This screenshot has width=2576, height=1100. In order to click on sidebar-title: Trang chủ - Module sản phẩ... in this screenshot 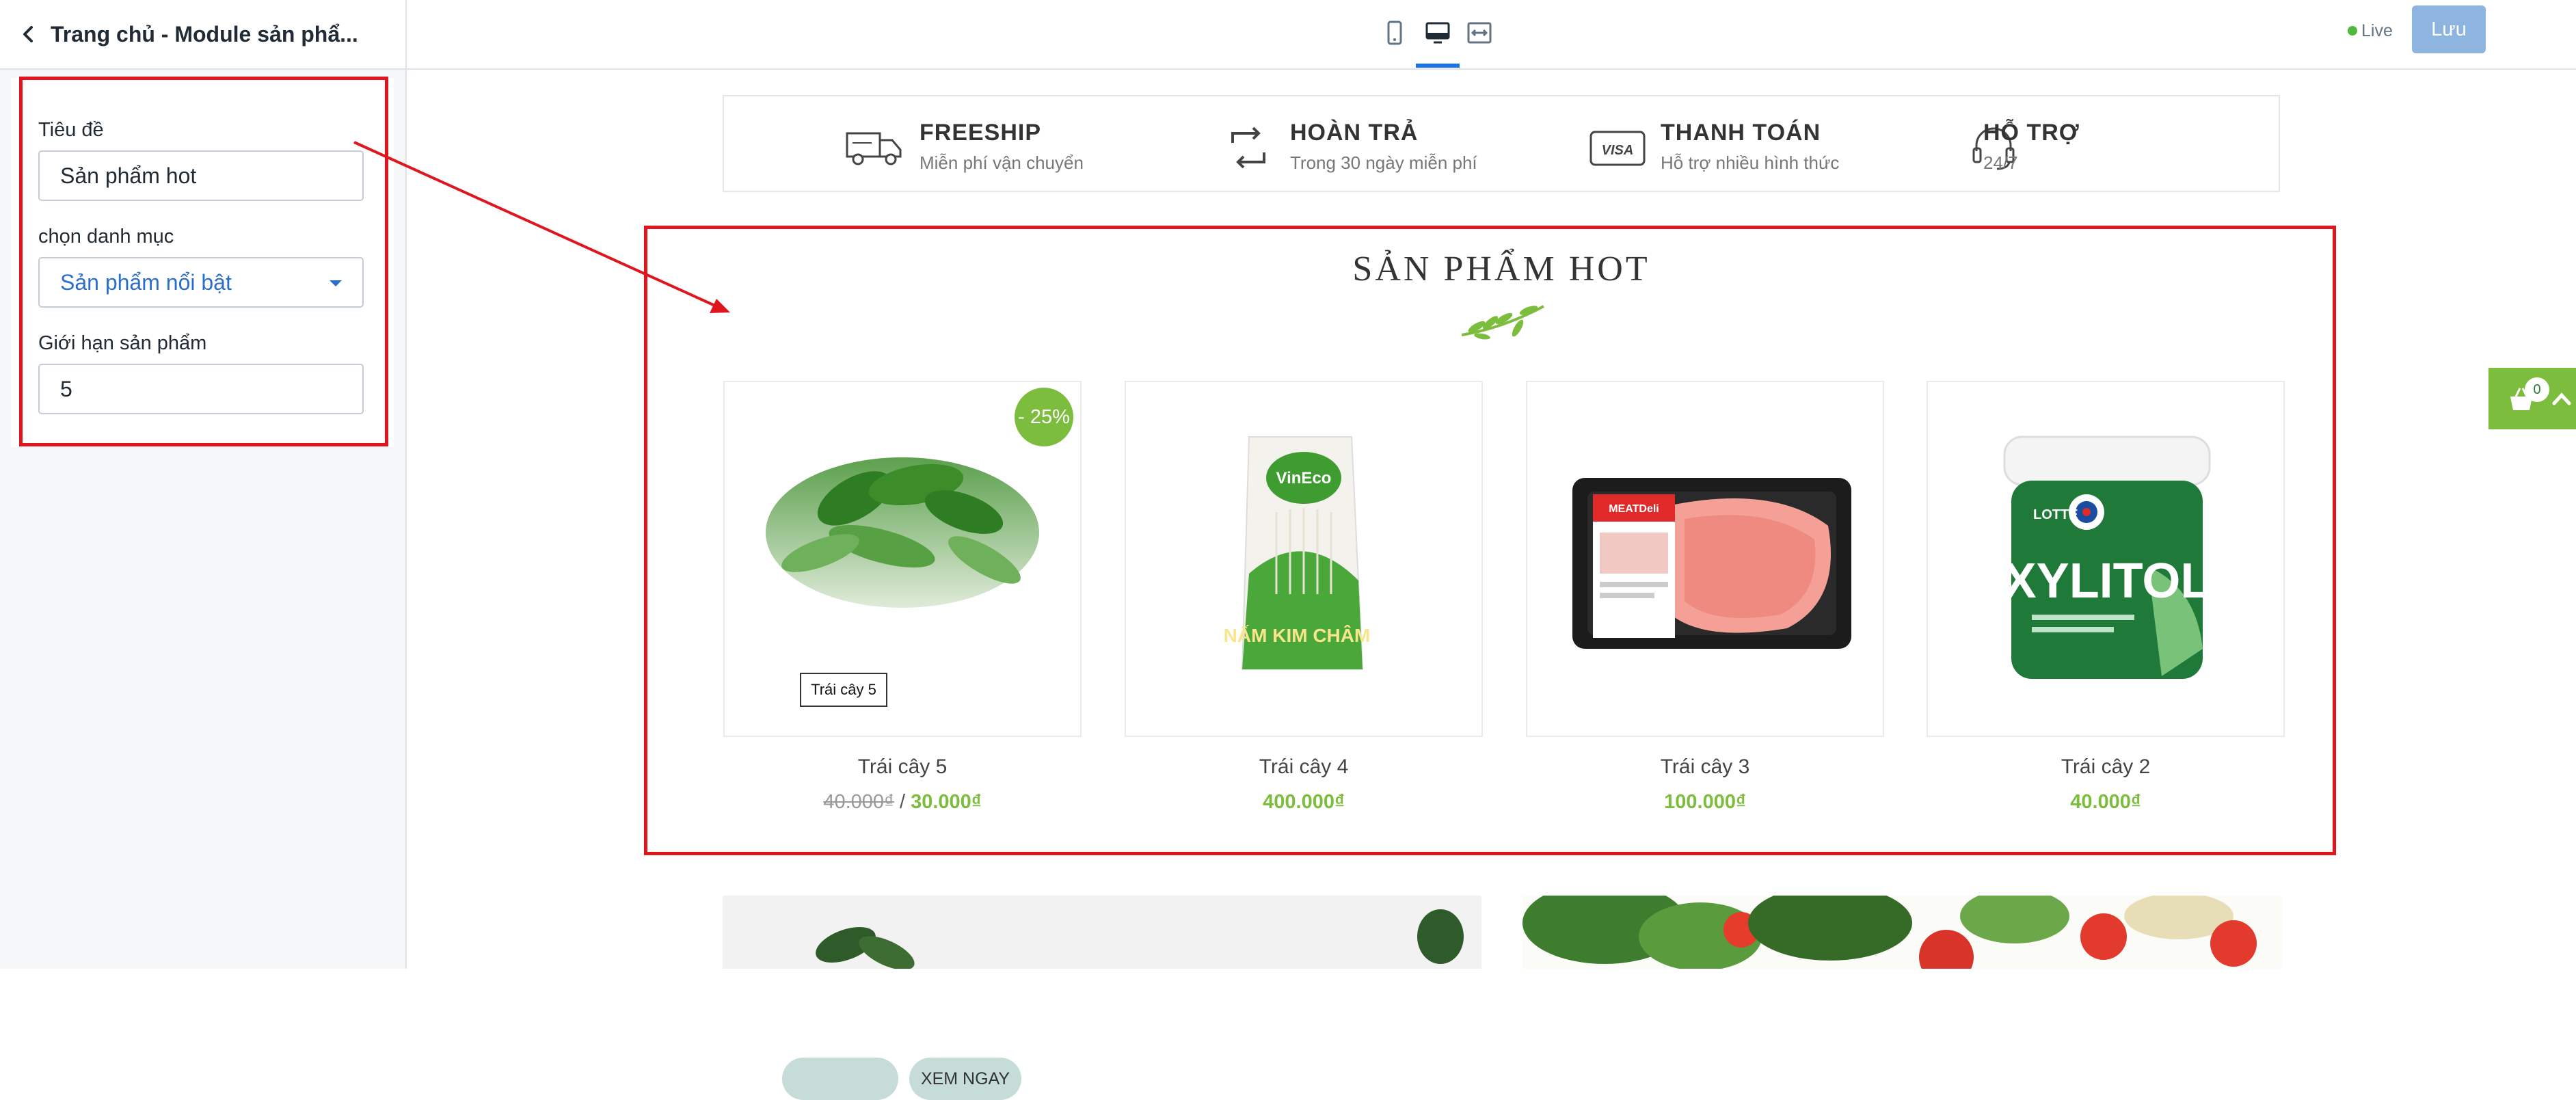, I will do `click(204, 34)`.